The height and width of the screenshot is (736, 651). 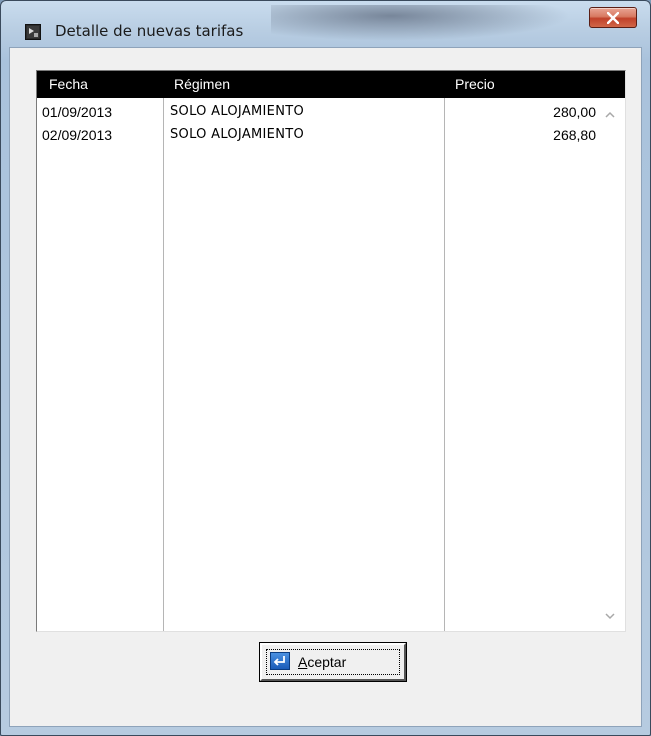 What do you see at coordinates (475, 84) in the screenshot?
I see `column-header-precio: Precio` at bounding box center [475, 84].